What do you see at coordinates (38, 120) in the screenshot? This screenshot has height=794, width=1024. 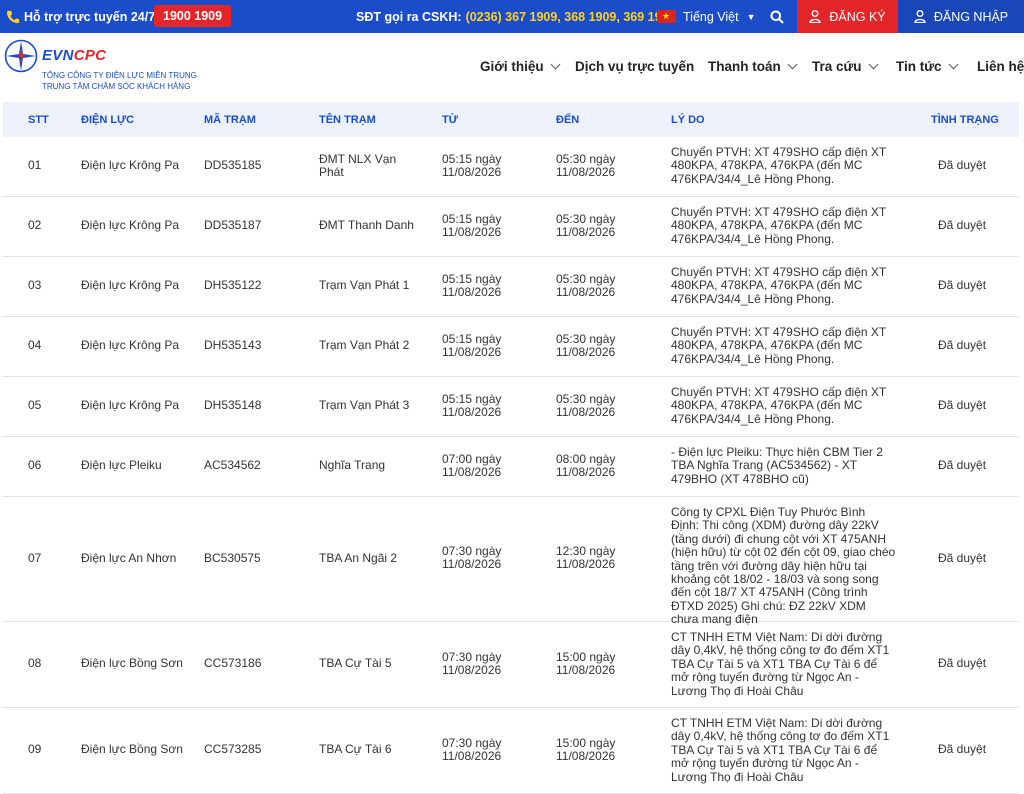 I see `header-stt: STT` at bounding box center [38, 120].